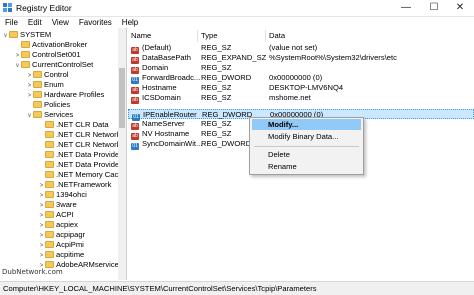  What do you see at coordinates (7, 7) in the screenshot?
I see `registry-editor-icon` at bounding box center [7, 7].